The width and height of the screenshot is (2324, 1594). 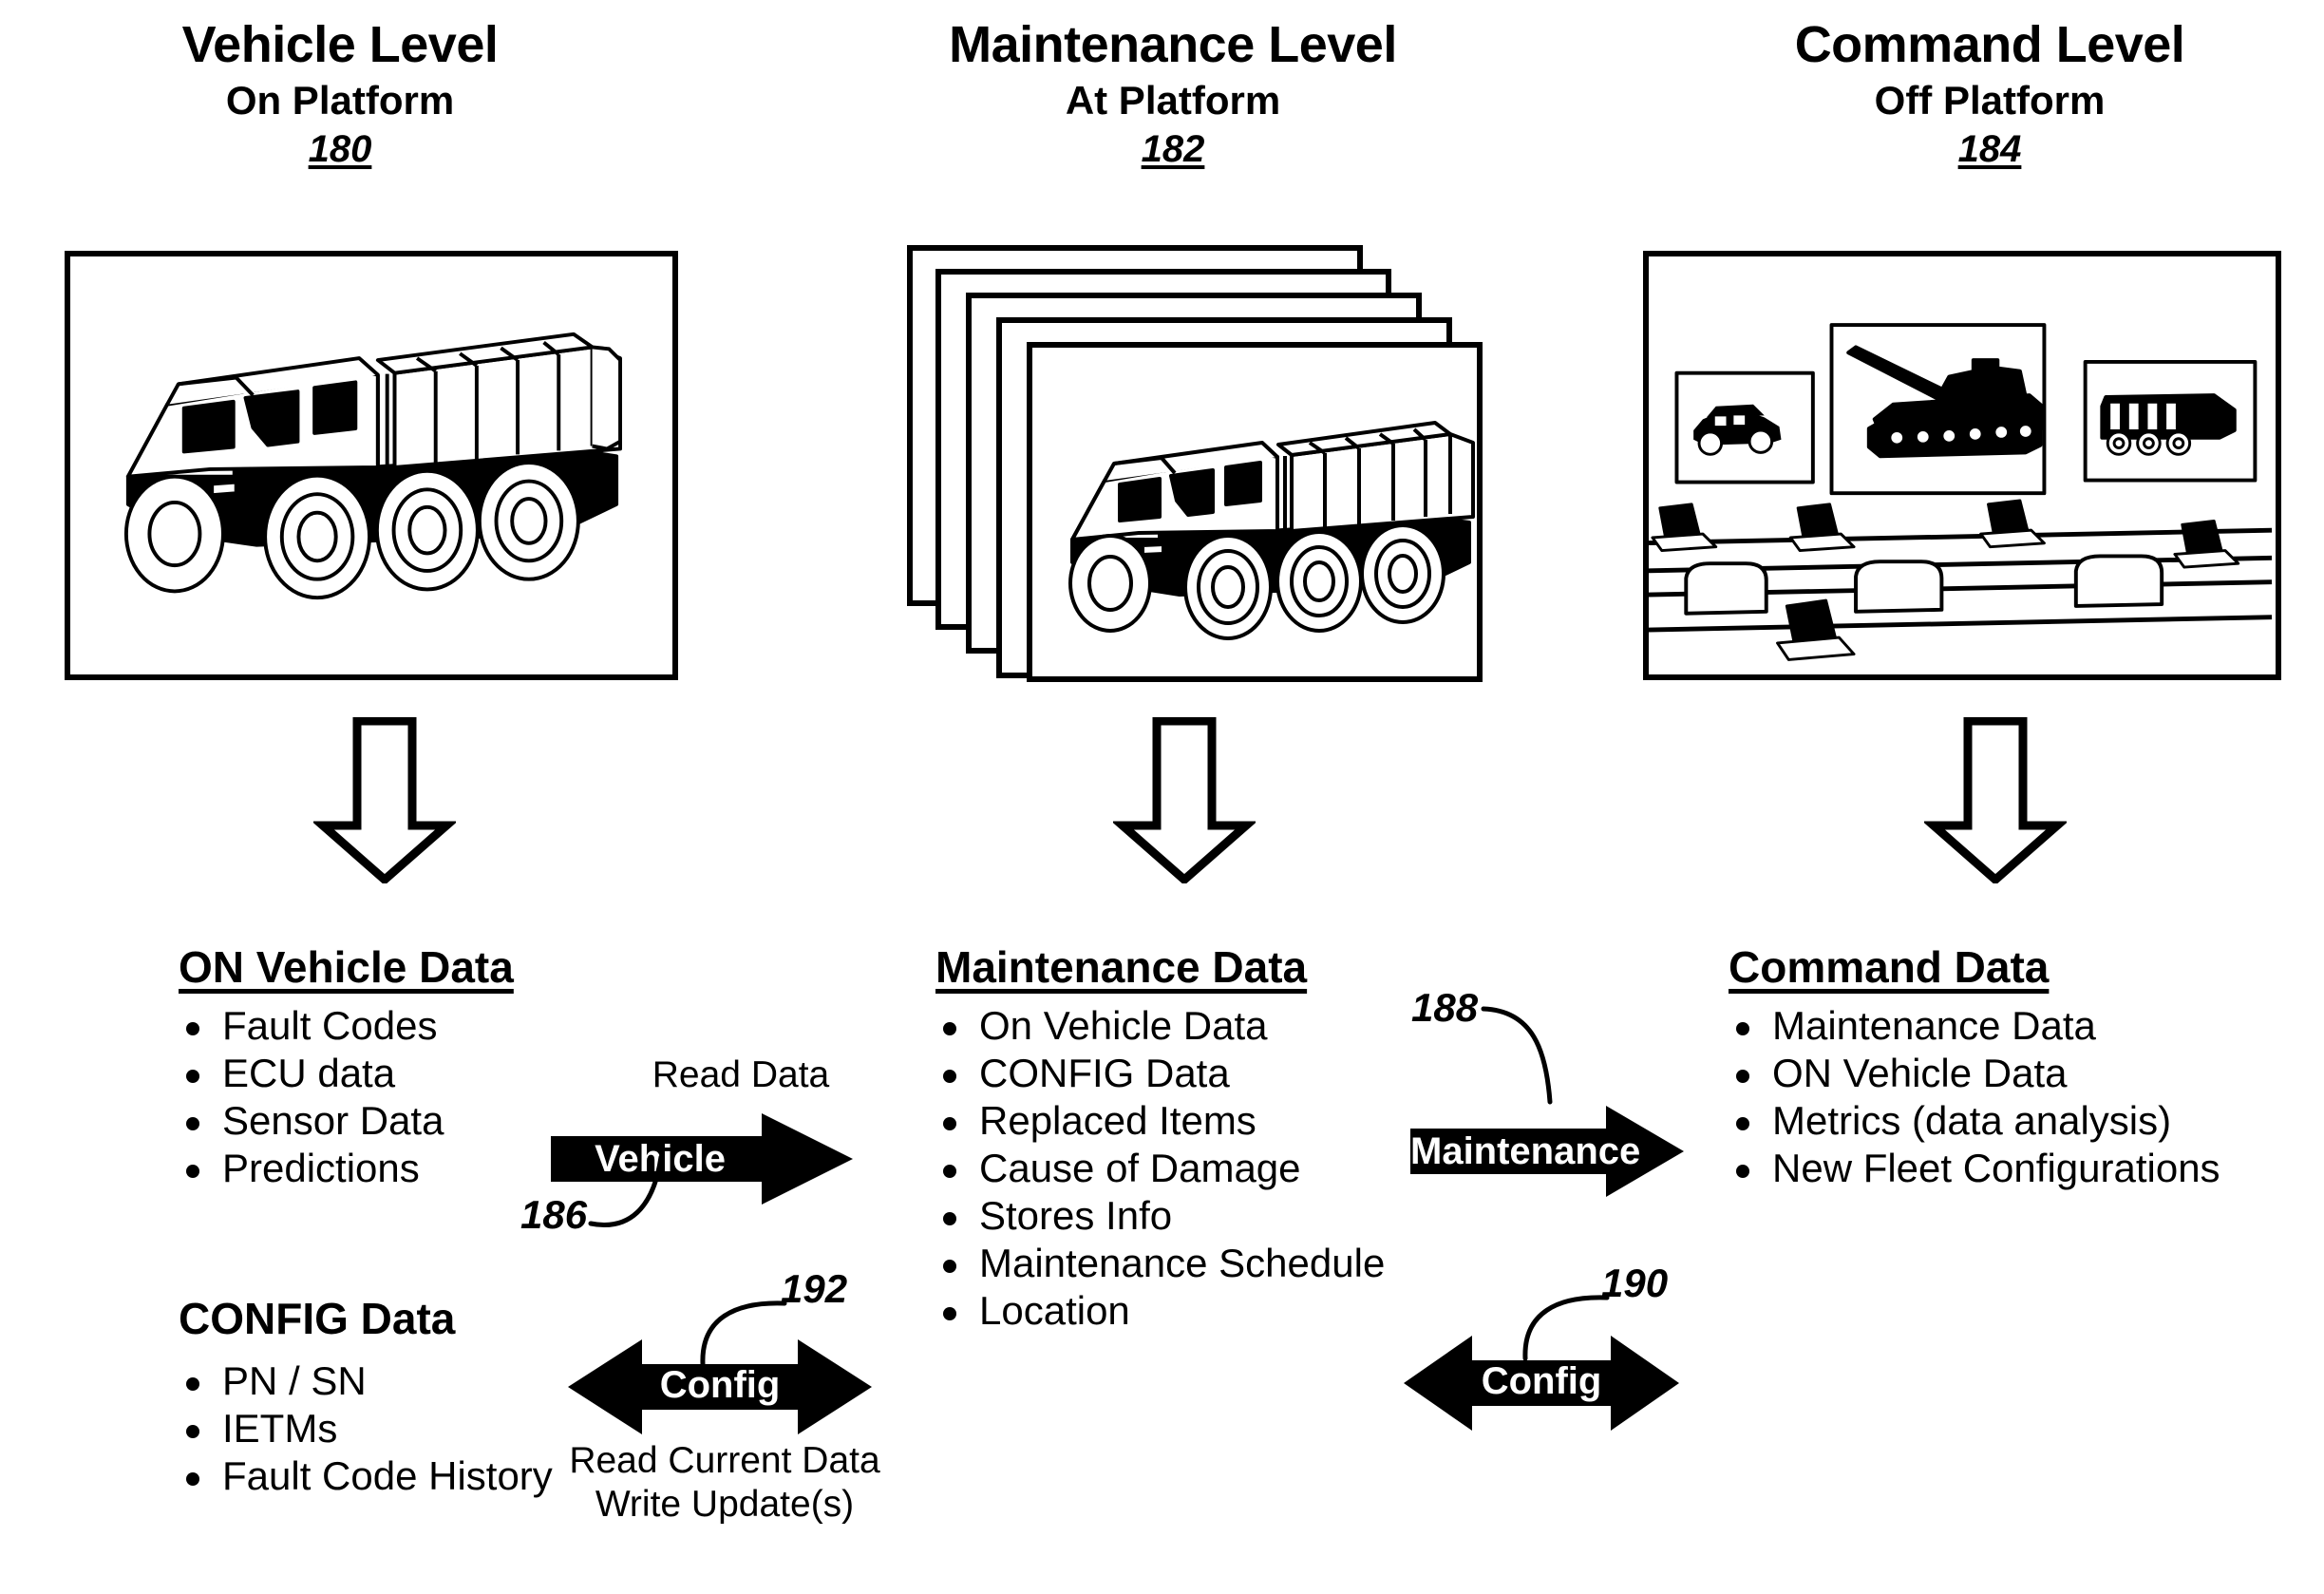 I want to click on column-title: Maintenance Level, so click(x=1173, y=45).